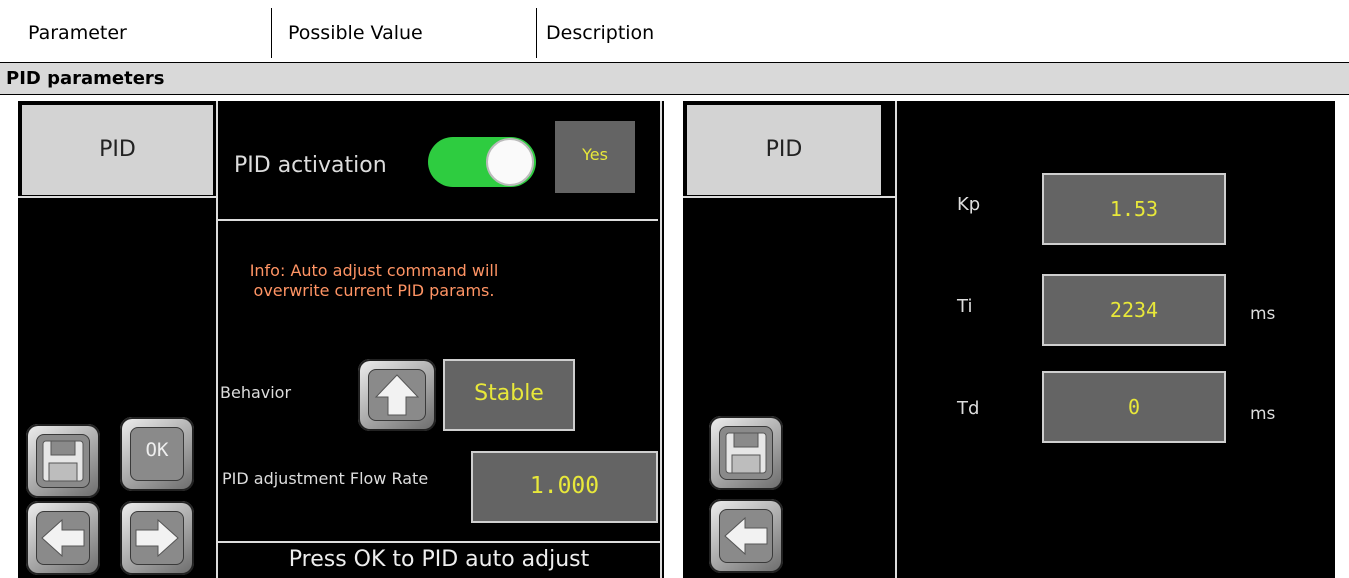 The image size is (1349, 578). I want to click on section-title: PID parameters, so click(85, 78).